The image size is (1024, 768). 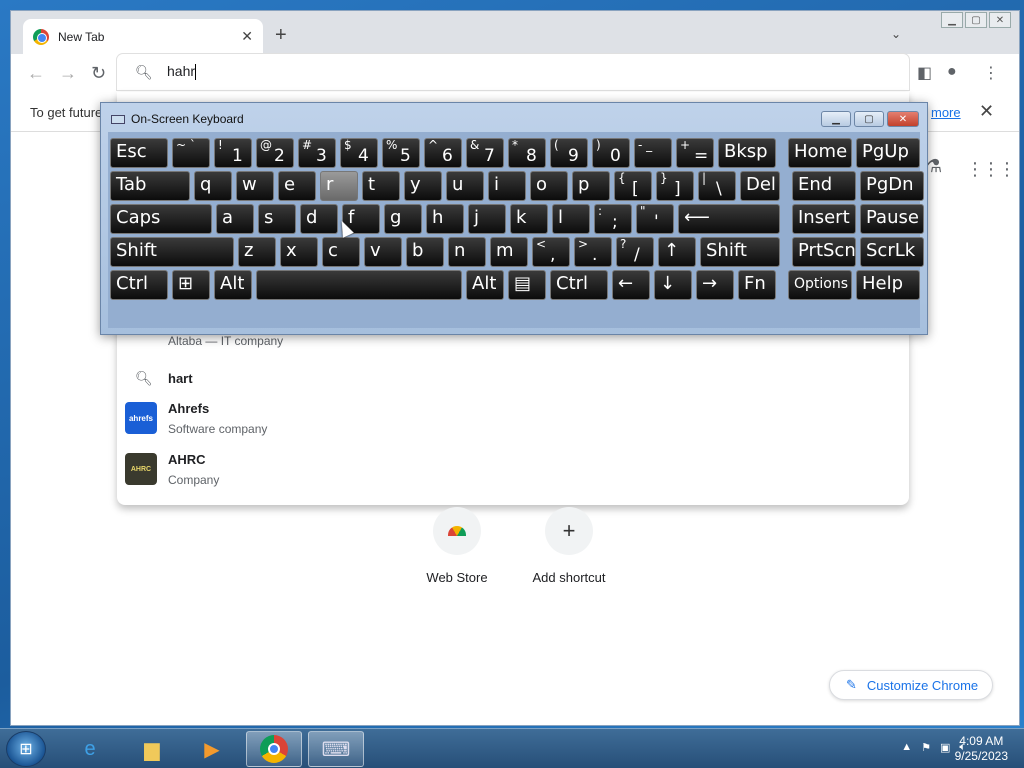 What do you see at coordinates (527, 285) in the screenshot?
I see `key-4-5: ▤` at bounding box center [527, 285].